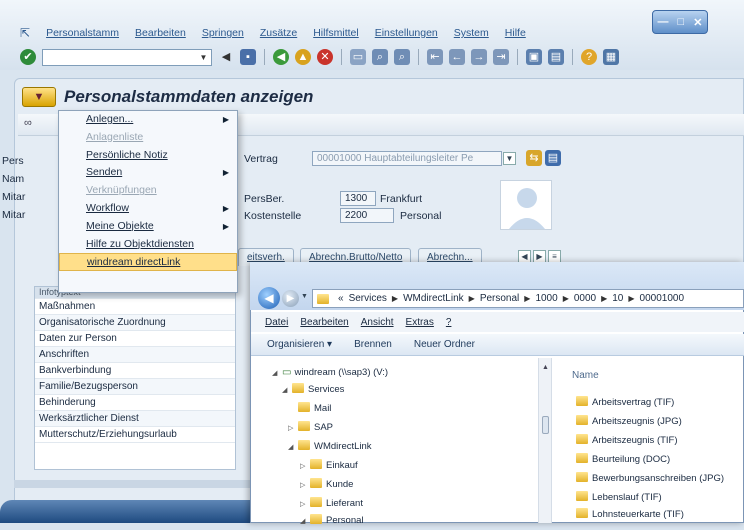 This screenshot has height=530, width=744. Describe the element at coordinates (479, 57) in the screenshot. I see `next-page-icon: →` at that location.